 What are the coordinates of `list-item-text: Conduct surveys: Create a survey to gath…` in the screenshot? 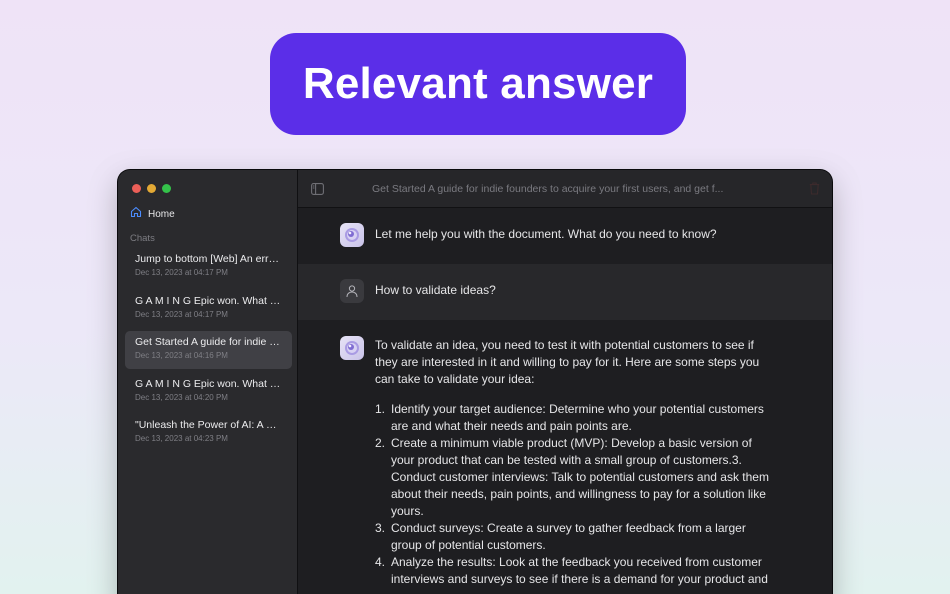 It's located at (568, 536).